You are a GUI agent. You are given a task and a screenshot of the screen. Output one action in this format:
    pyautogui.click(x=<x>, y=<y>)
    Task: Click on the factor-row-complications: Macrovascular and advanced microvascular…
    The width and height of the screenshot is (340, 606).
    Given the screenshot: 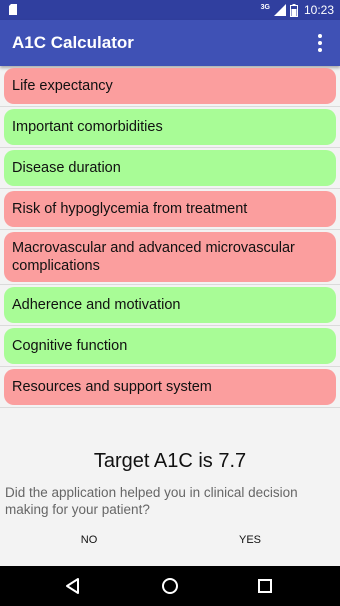 What is the action you would take?
    pyautogui.click(x=170, y=257)
    